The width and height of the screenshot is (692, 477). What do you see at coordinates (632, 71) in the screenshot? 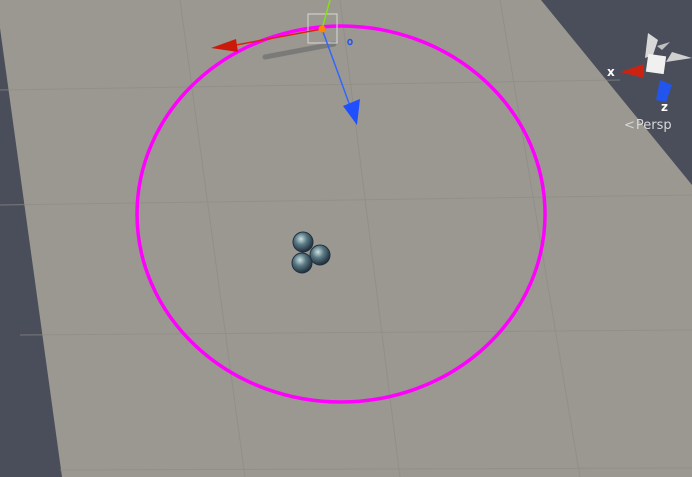
I see `x-axis-cone-icon` at bounding box center [632, 71].